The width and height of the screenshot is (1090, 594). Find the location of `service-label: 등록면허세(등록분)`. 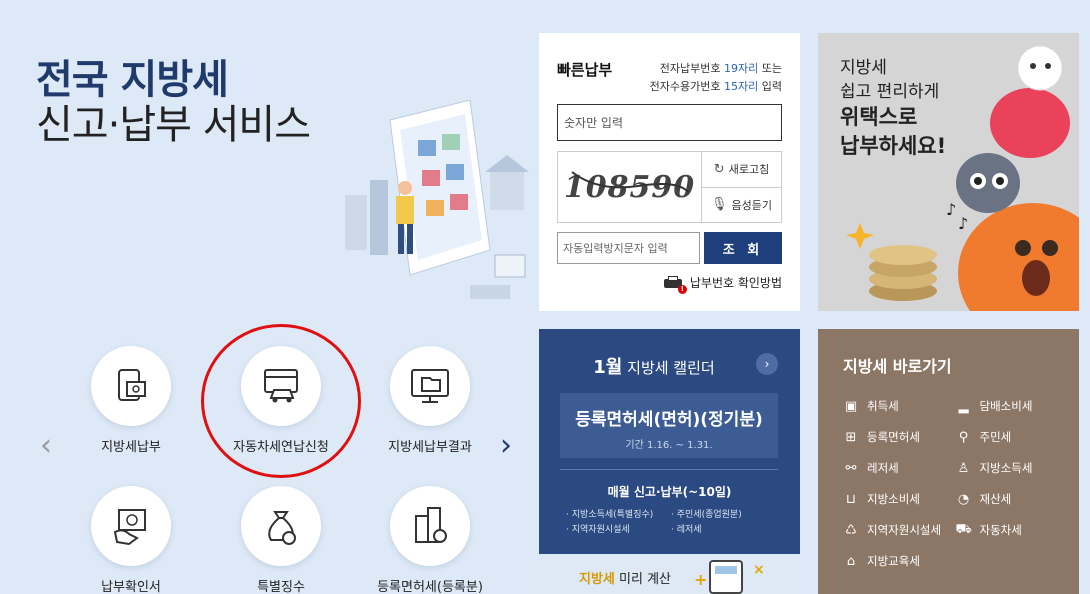

service-label: 등록면허세(등록분) is located at coordinates (430, 587).